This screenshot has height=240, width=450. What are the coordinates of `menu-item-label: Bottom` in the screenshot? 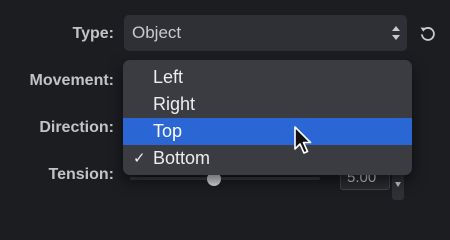 It's located at (182, 158).